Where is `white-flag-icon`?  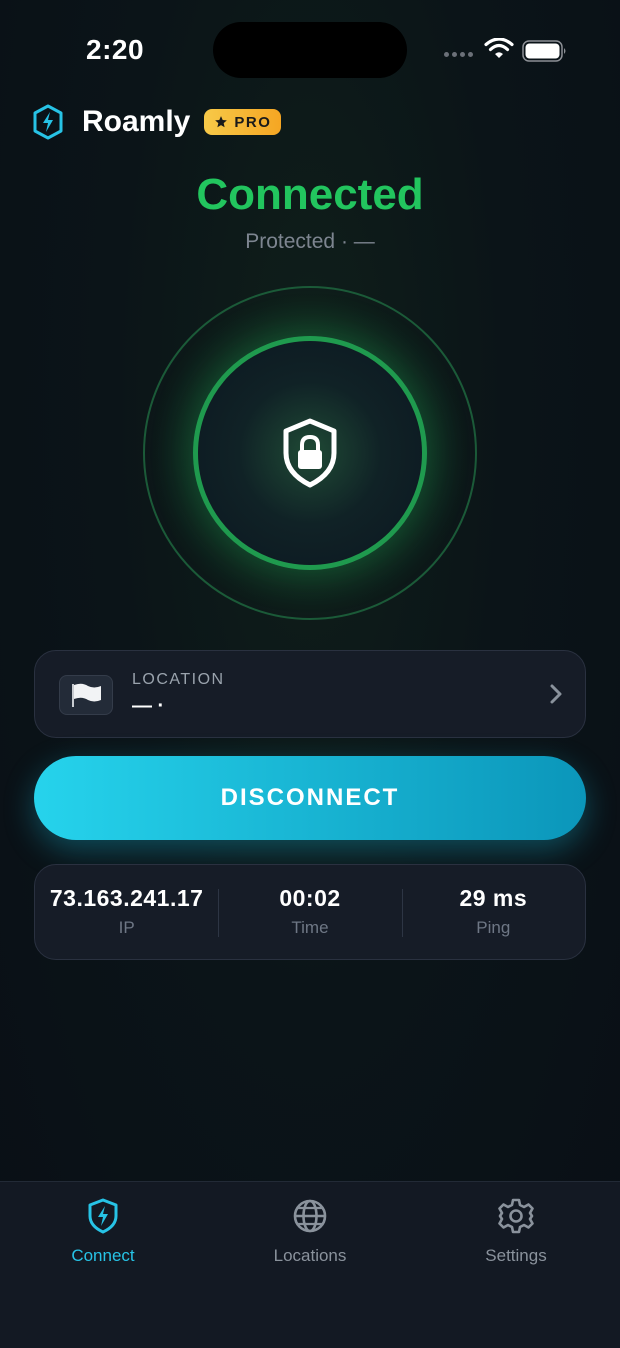 white-flag-icon is located at coordinates (86, 695).